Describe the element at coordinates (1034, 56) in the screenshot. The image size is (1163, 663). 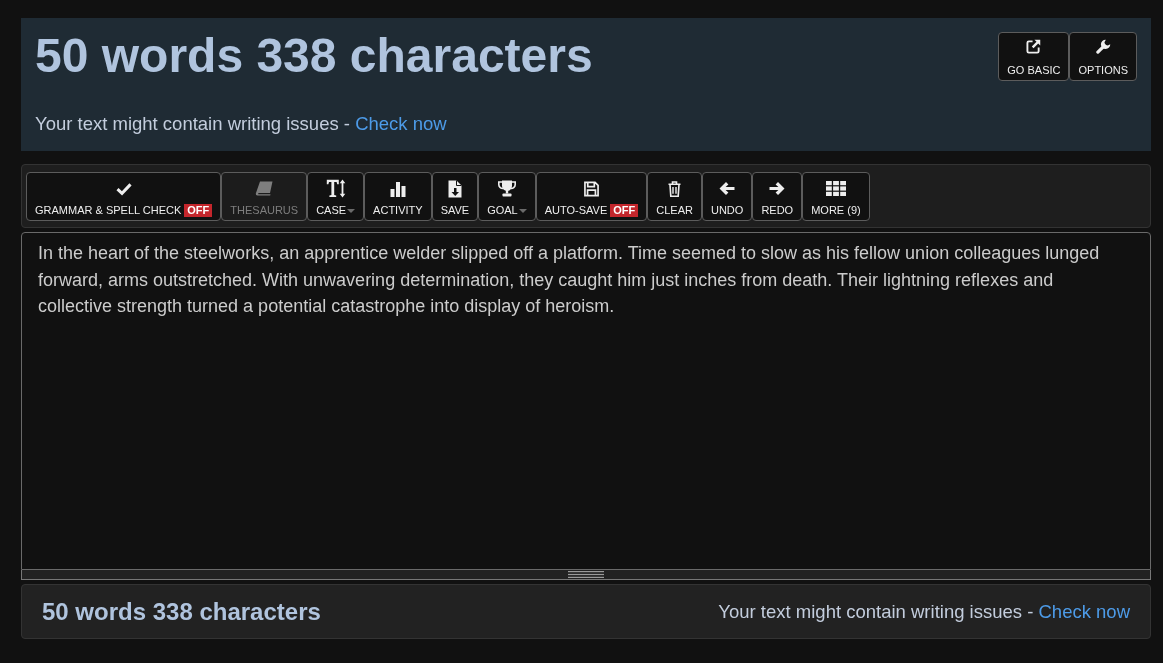
I see `go-basic-button: GO BASIC` at that location.